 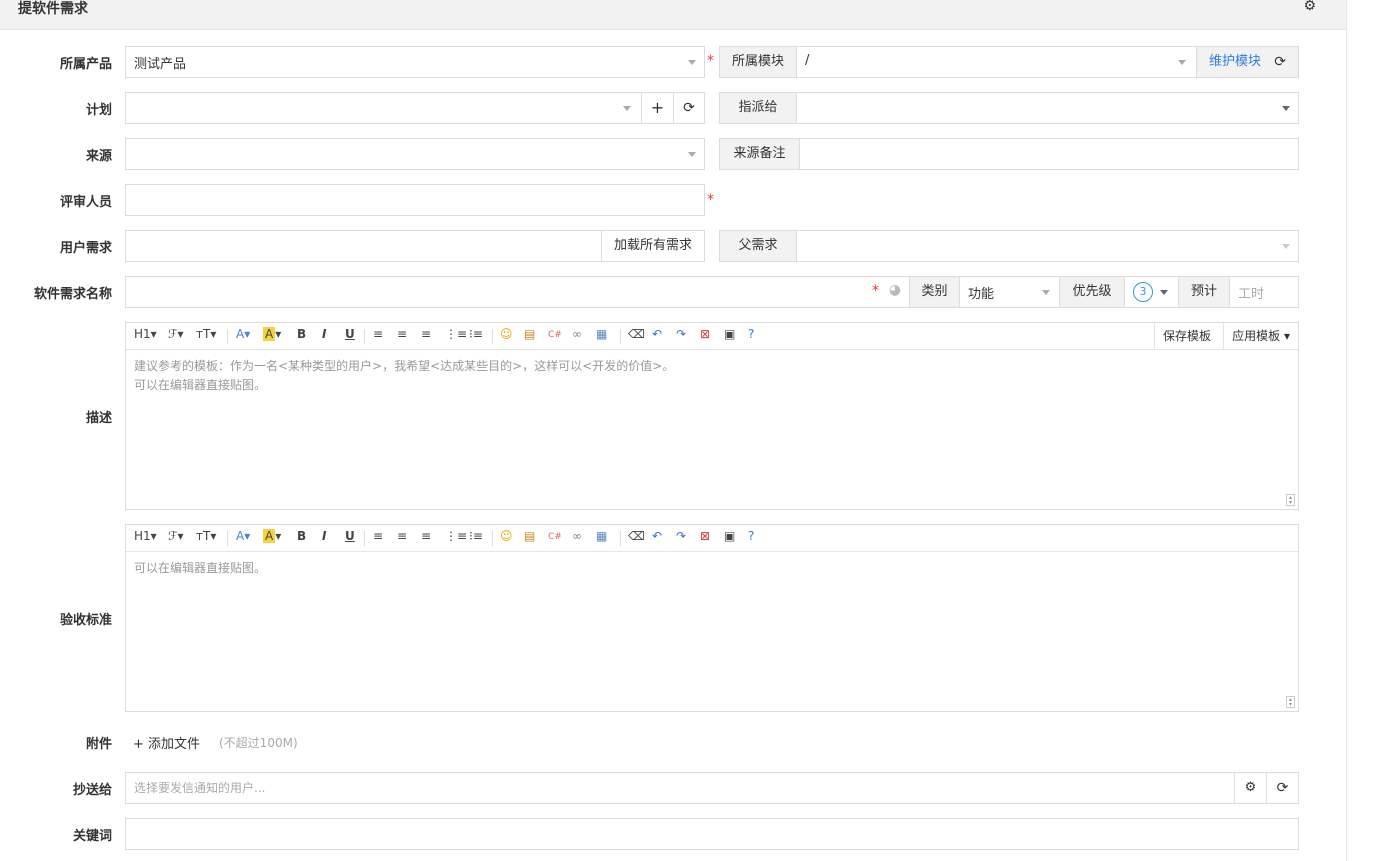 I want to click on maintain-module-link: 维护模块, so click(x=1235, y=62).